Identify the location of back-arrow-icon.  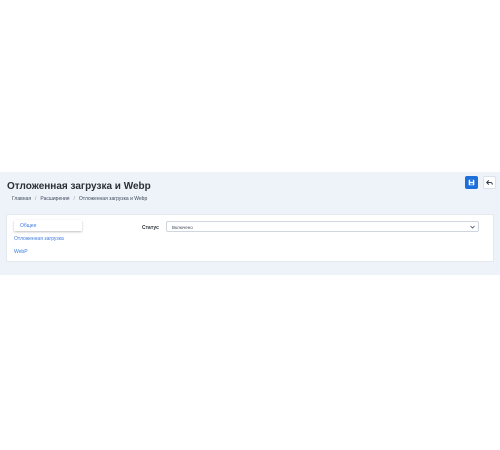
(489, 182).